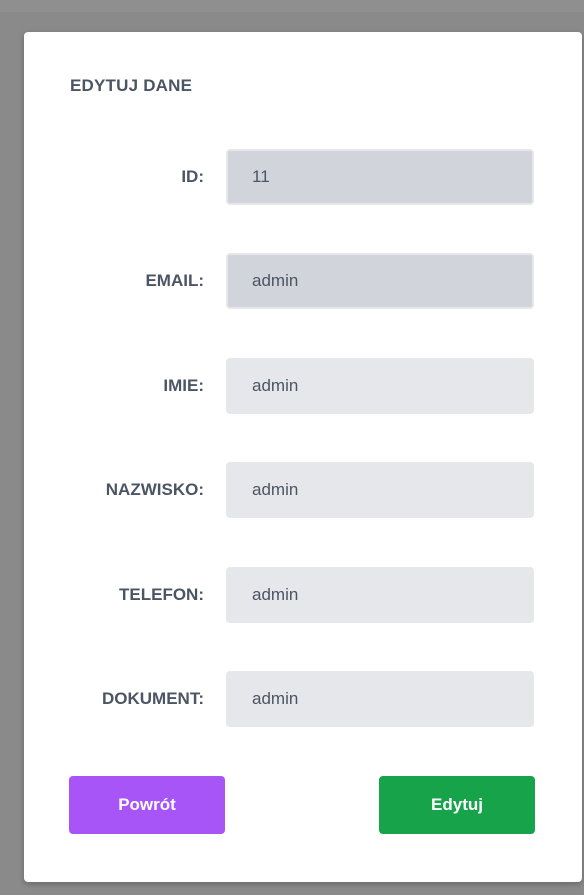 This screenshot has height=895, width=584. I want to click on telefon-field, so click(380, 595).